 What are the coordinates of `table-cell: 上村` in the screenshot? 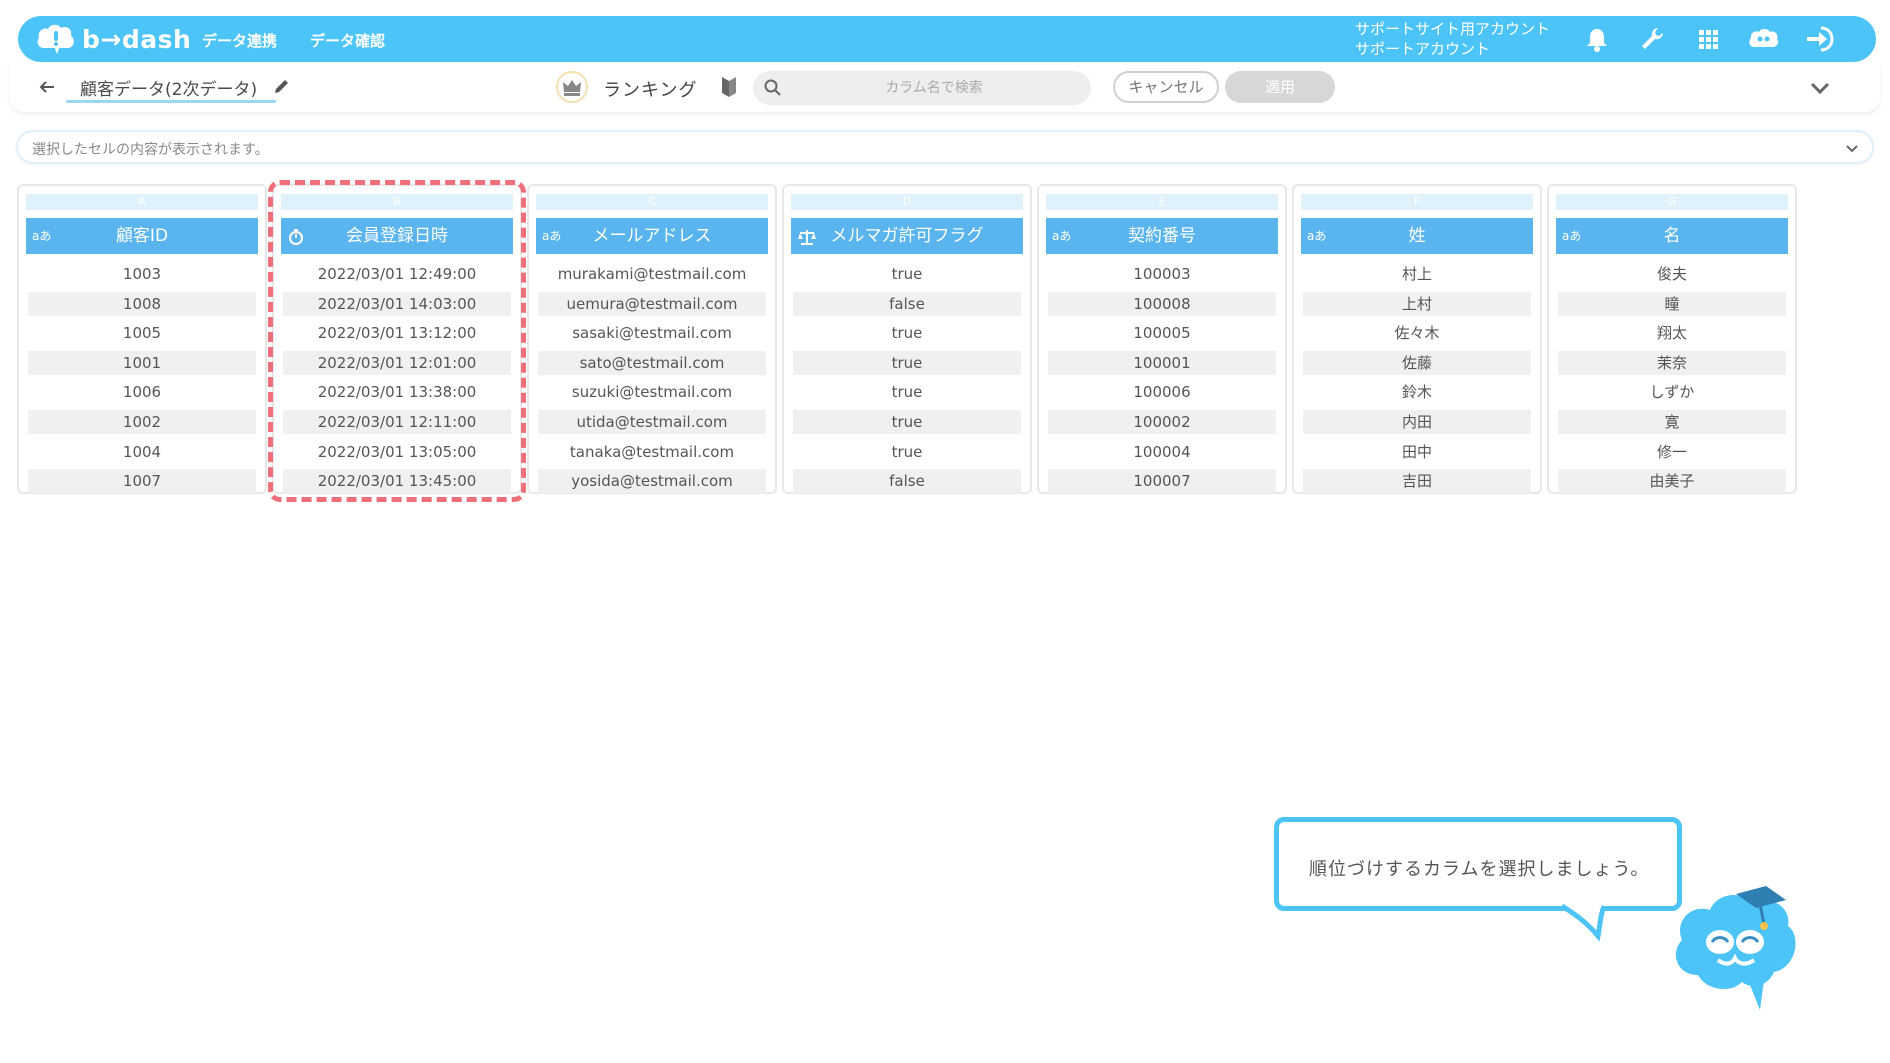 It's located at (1417, 303).